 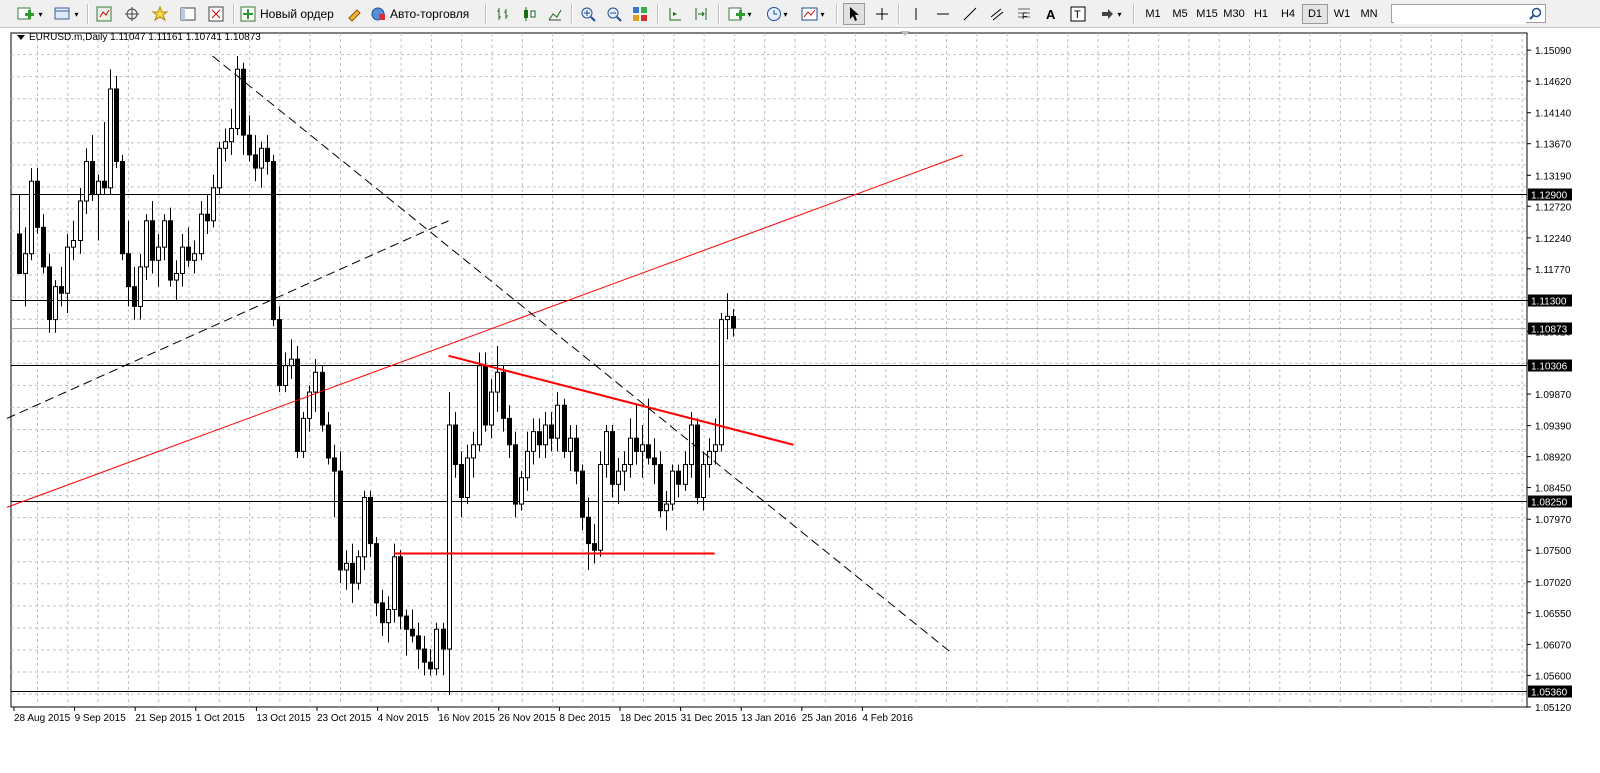 I want to click on price-tick-label: 1.15090, so click(x=1553, y=51).